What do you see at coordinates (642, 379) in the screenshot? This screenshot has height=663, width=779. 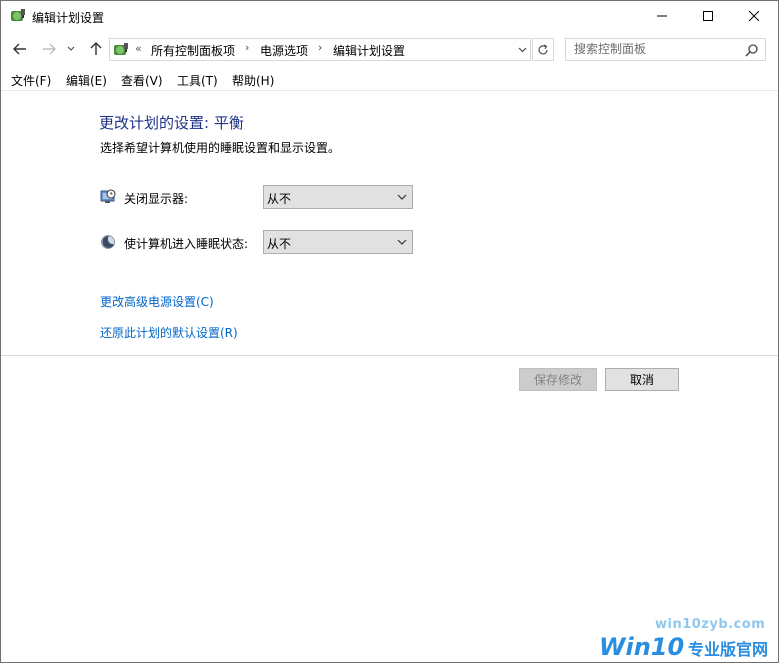 I see `cancel-button: 取消` at bounding box center [642, 379].